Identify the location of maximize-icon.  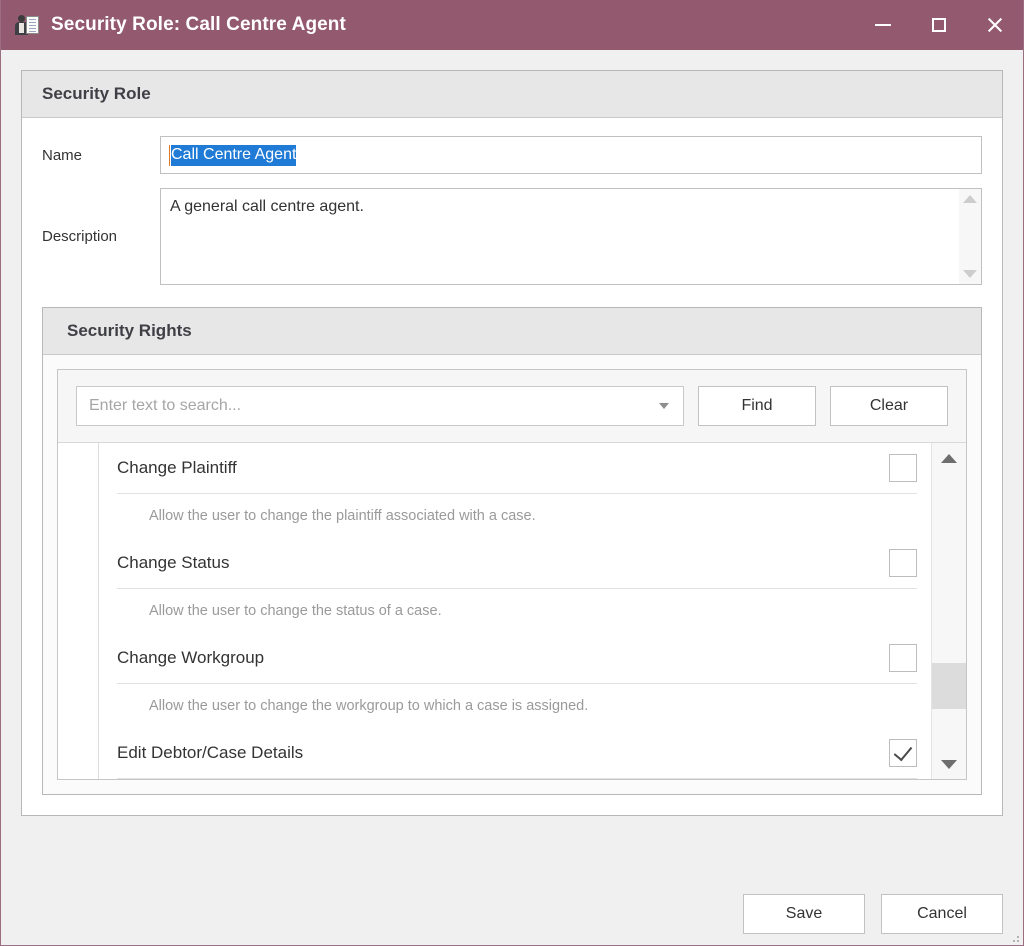
(939, 25).